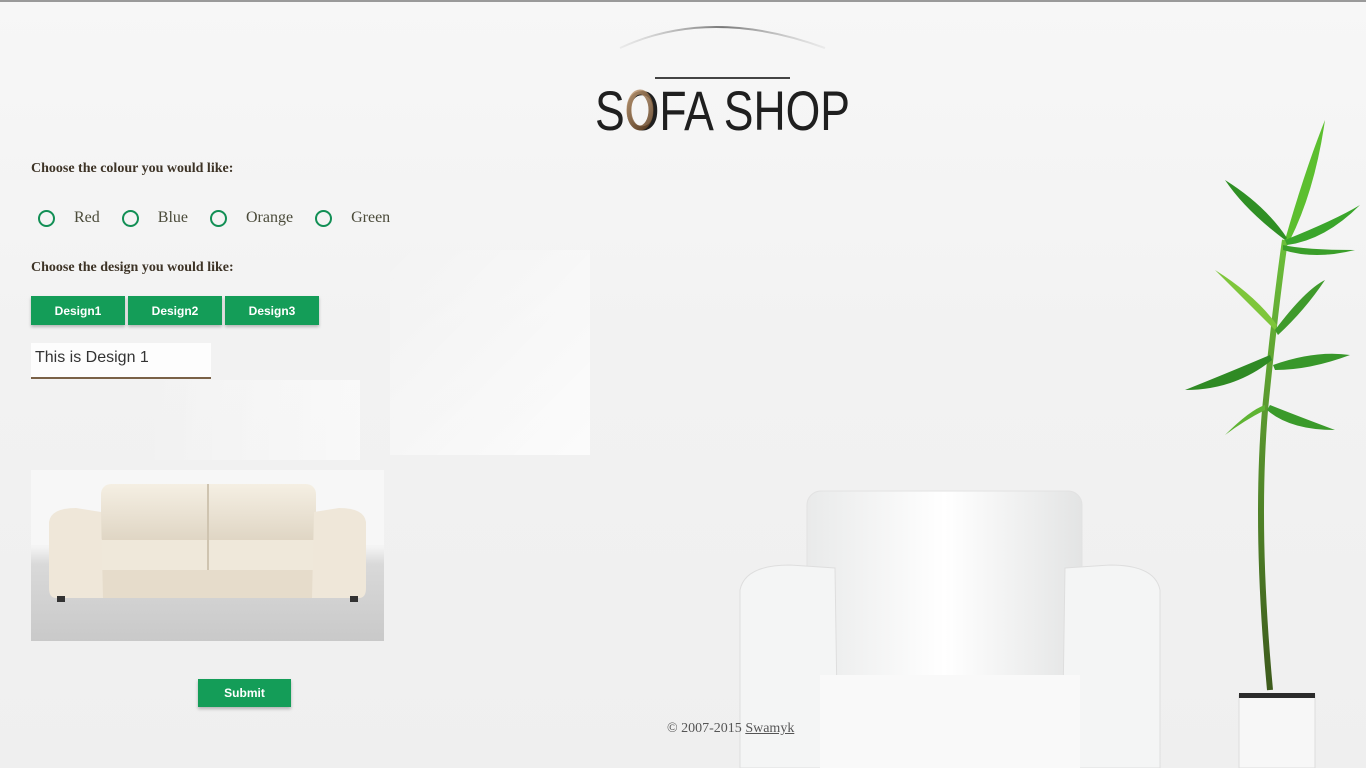 The width and height of the screenshot is (1366, 768). Describe the element at coordinates (78, 310) in the screenshot. I see `design1-button: Design1` at that location.